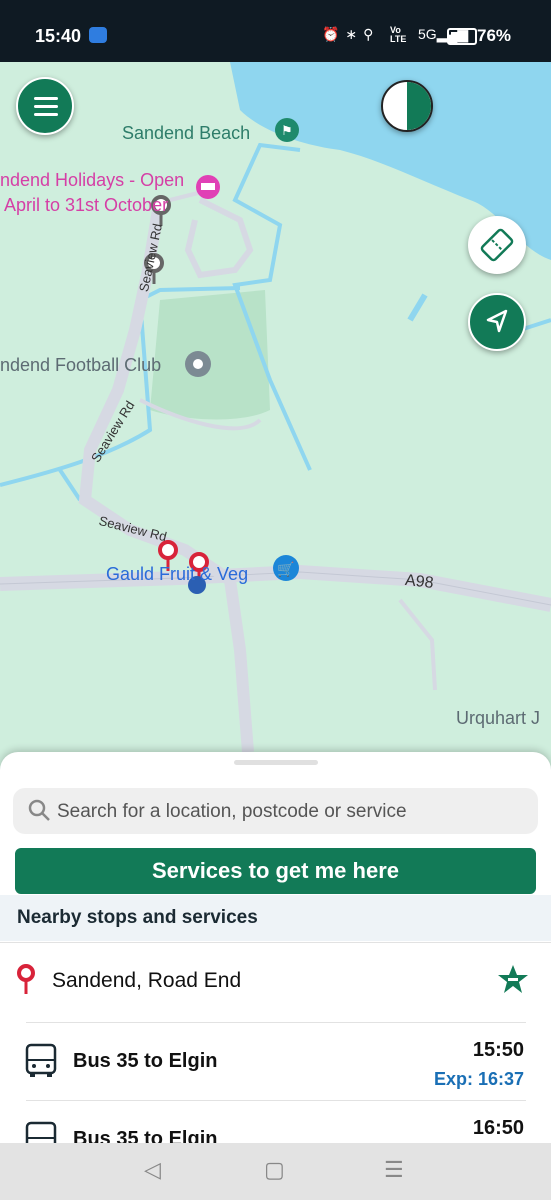 Image resolution: width=551 pixels, height=1200 pixels. Describe the element at coordinates (39, 810) in the screenshot. I see `search-icon` at that location.